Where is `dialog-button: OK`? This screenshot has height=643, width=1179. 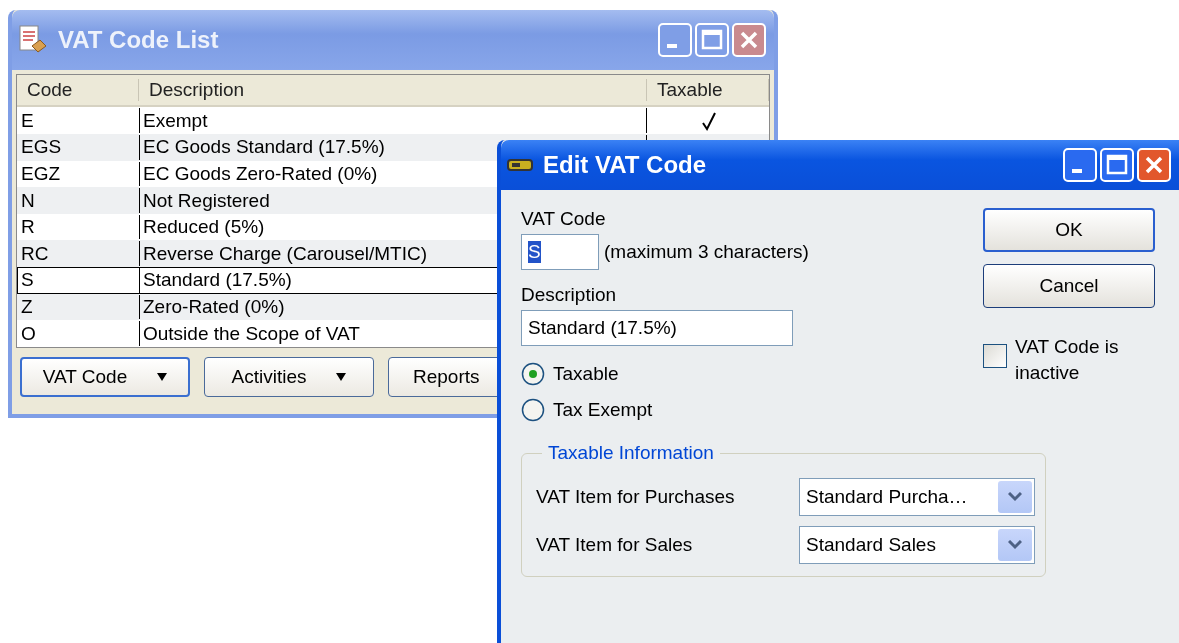 dialog-button: OK is located at coordinates (1069, 230).